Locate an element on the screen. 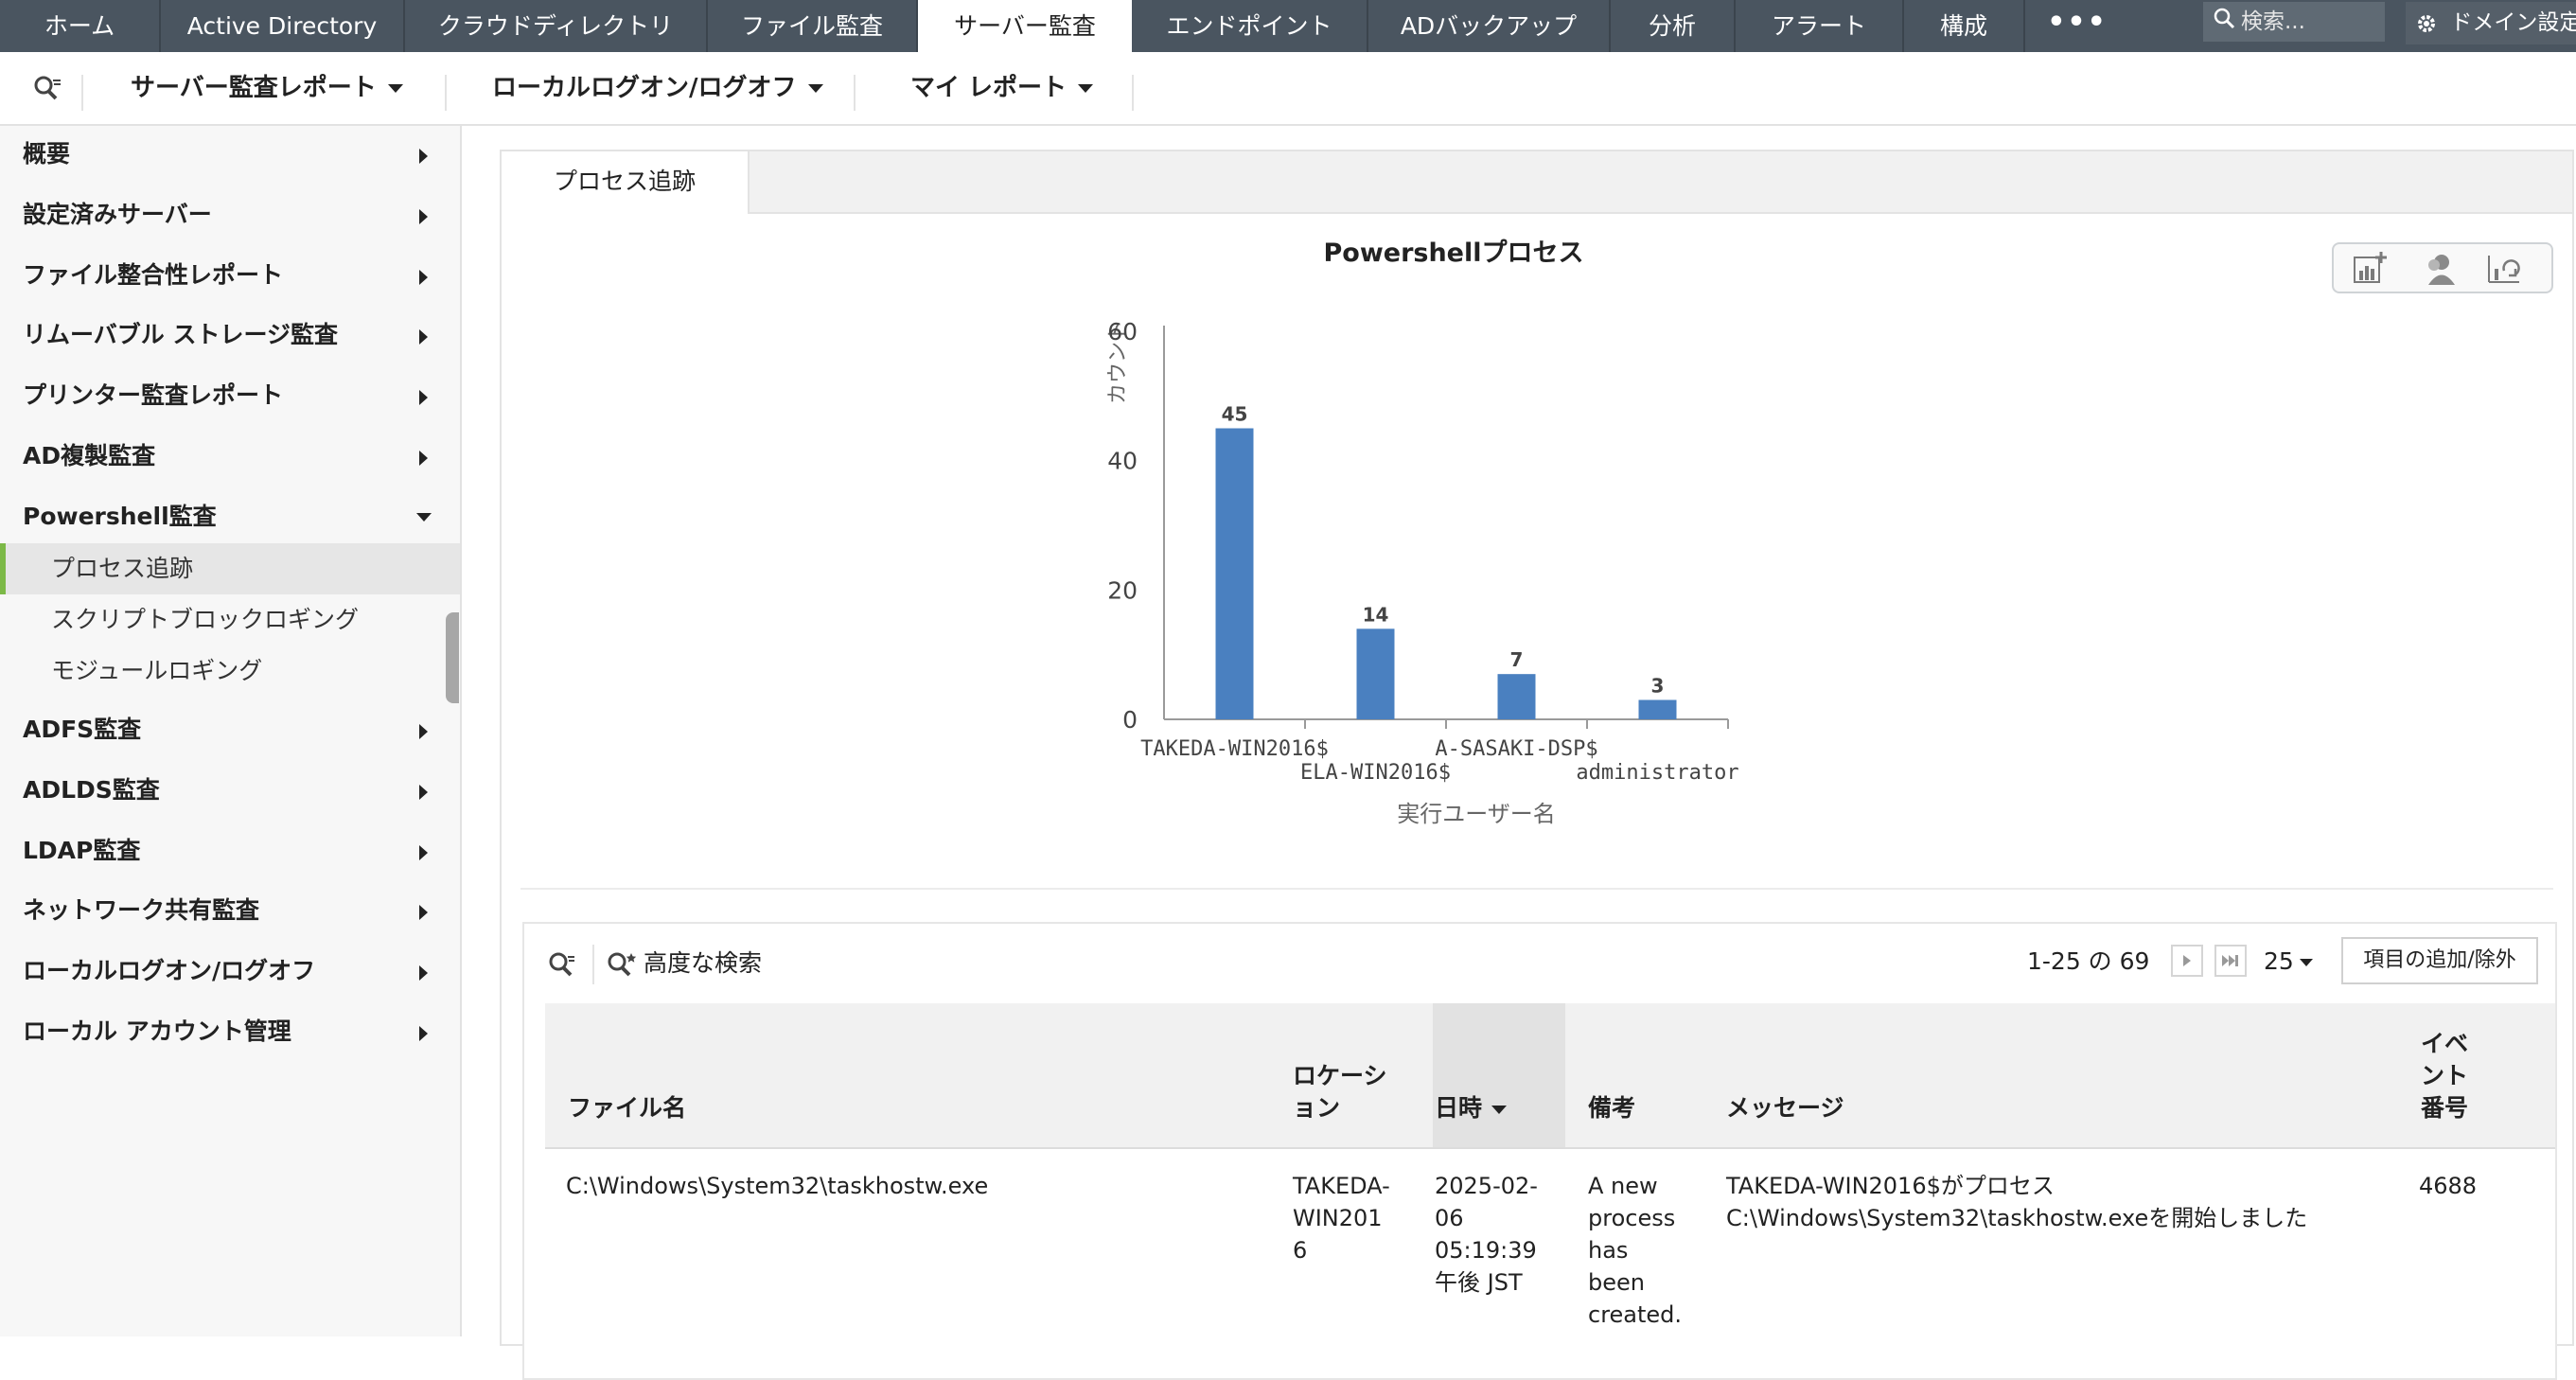 The height and width of the screenshot is (1380, 2576). tab-process-tracking: プロセス追跡 is located at coordinates (626, 182).